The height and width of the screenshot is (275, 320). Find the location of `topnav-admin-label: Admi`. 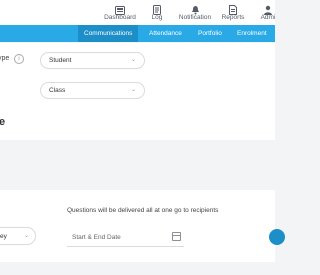

topnav-admin-label: Admi is located at coordinates (268, 17).